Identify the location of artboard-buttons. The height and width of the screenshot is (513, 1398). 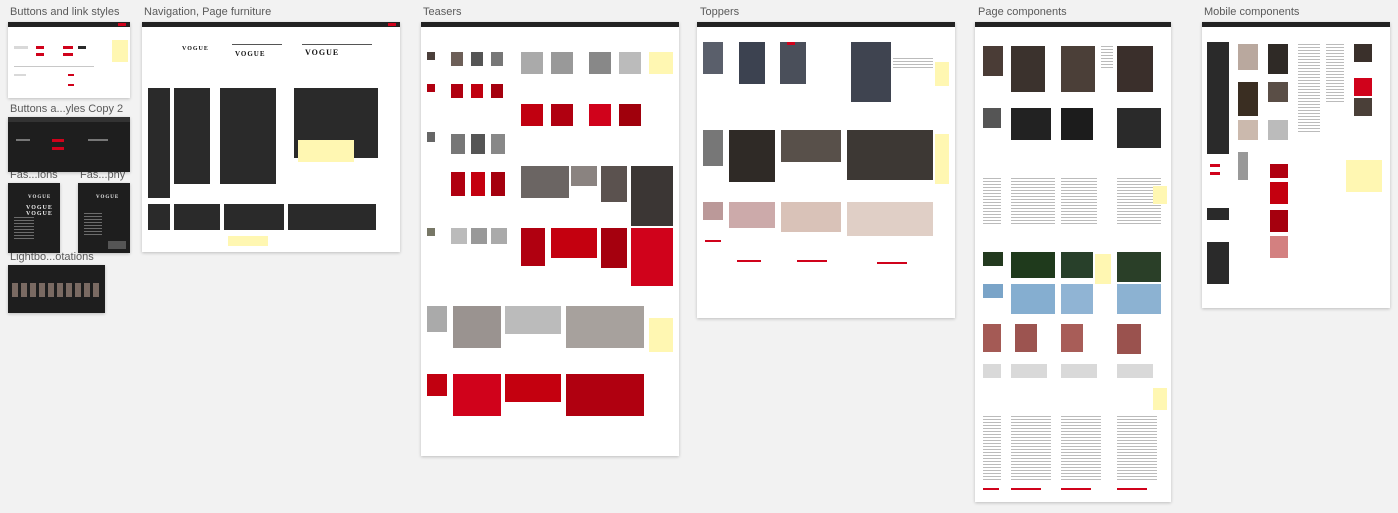
(69, 60).